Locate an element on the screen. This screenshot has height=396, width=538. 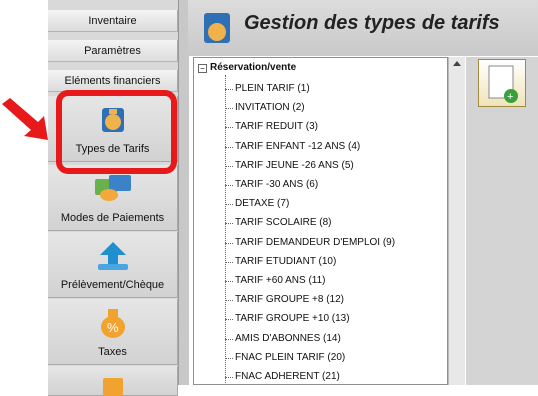
nav-taxes: % Taxes is located at coordinates (113, 332).